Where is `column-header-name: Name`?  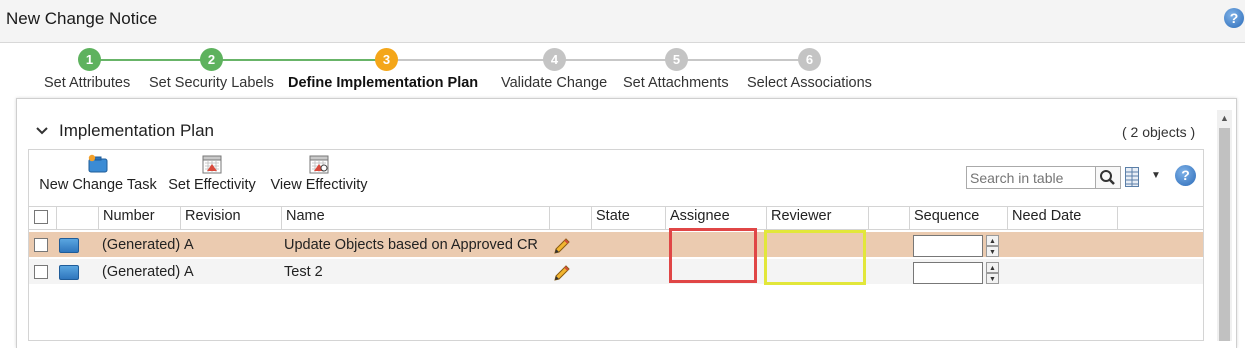 column-header-name: Name is located at coordinates (415, 218).